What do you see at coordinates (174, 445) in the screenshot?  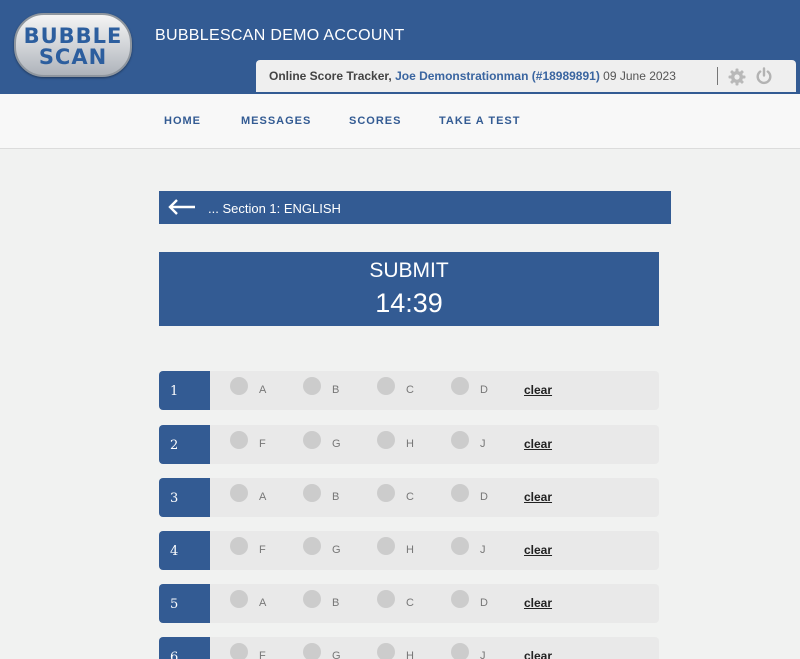 I see `question-number-label: 2` at bounding box center [174, 445].